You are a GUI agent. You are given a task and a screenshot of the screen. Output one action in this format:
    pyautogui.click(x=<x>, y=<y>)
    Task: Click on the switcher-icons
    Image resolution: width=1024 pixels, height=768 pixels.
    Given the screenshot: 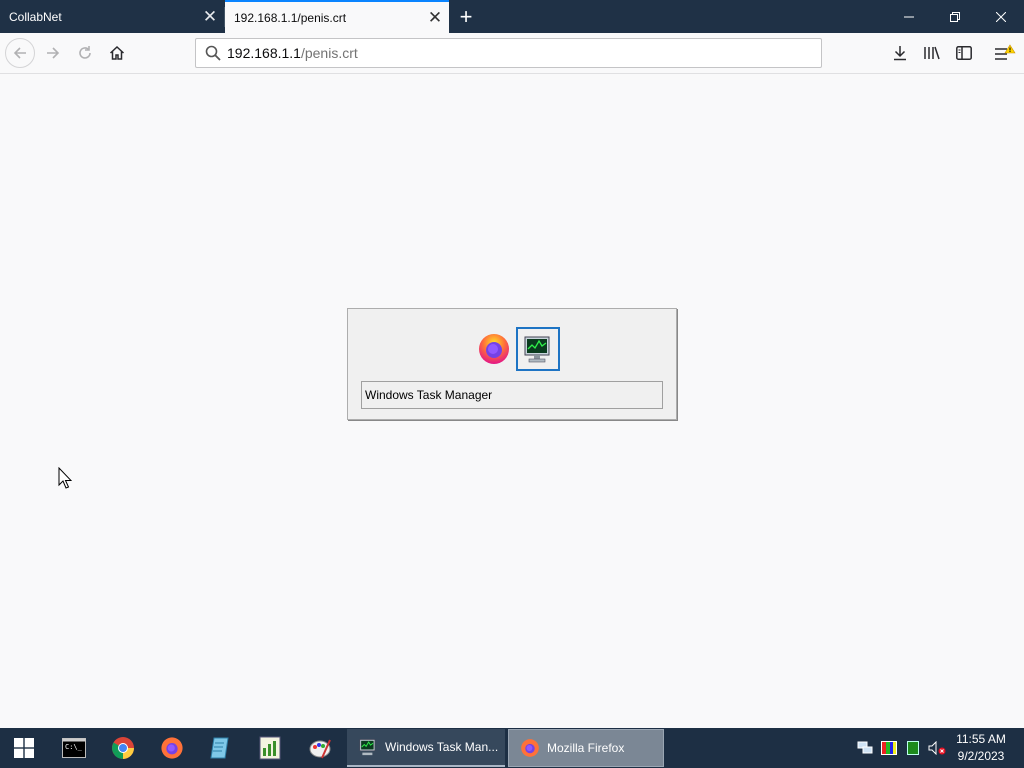 What is the action you would take?
    pyautogui.click(x=516, y=349)
    